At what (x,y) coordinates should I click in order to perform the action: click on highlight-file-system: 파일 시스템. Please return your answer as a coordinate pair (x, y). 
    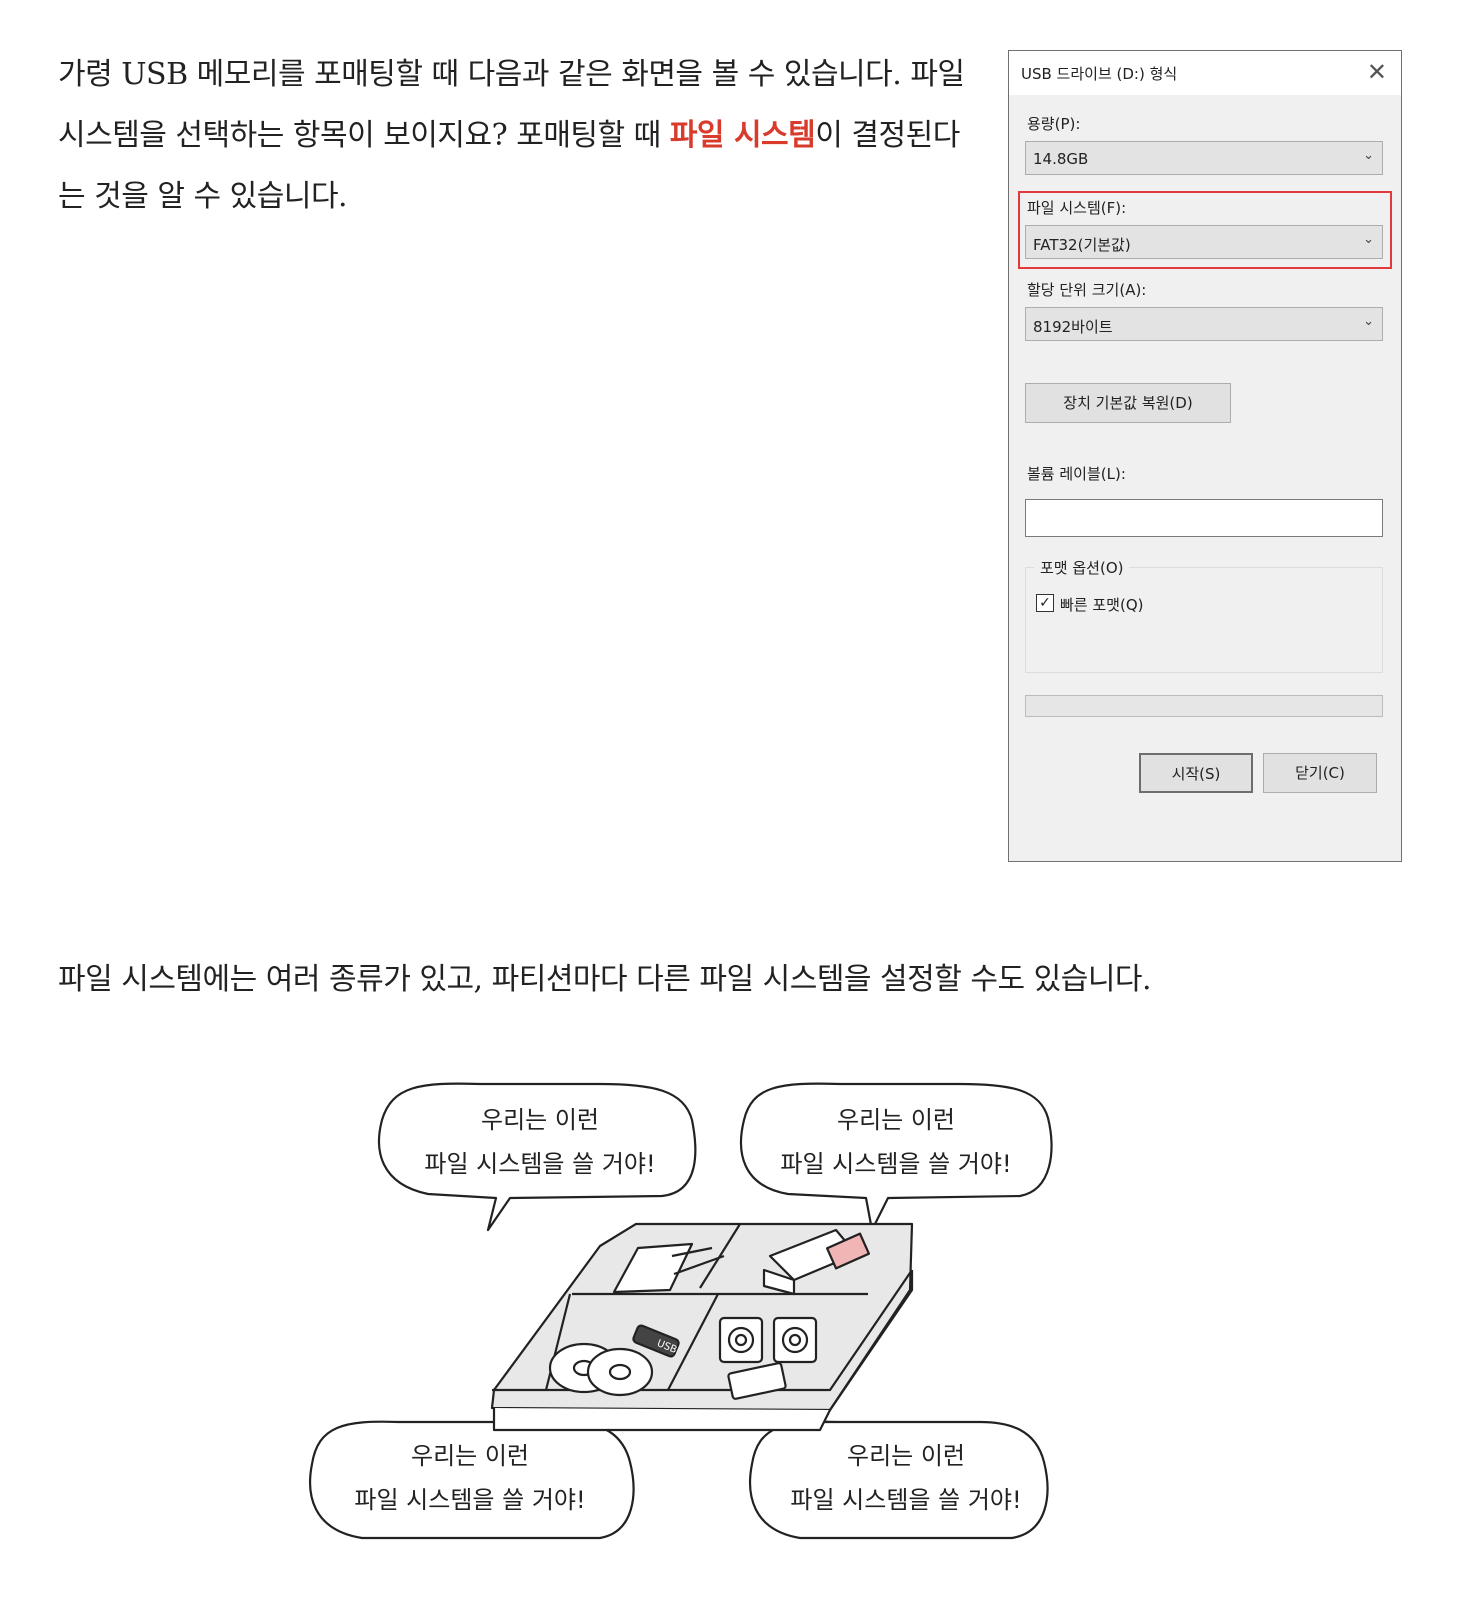
    Looking at the image, I should click on (742, 135).